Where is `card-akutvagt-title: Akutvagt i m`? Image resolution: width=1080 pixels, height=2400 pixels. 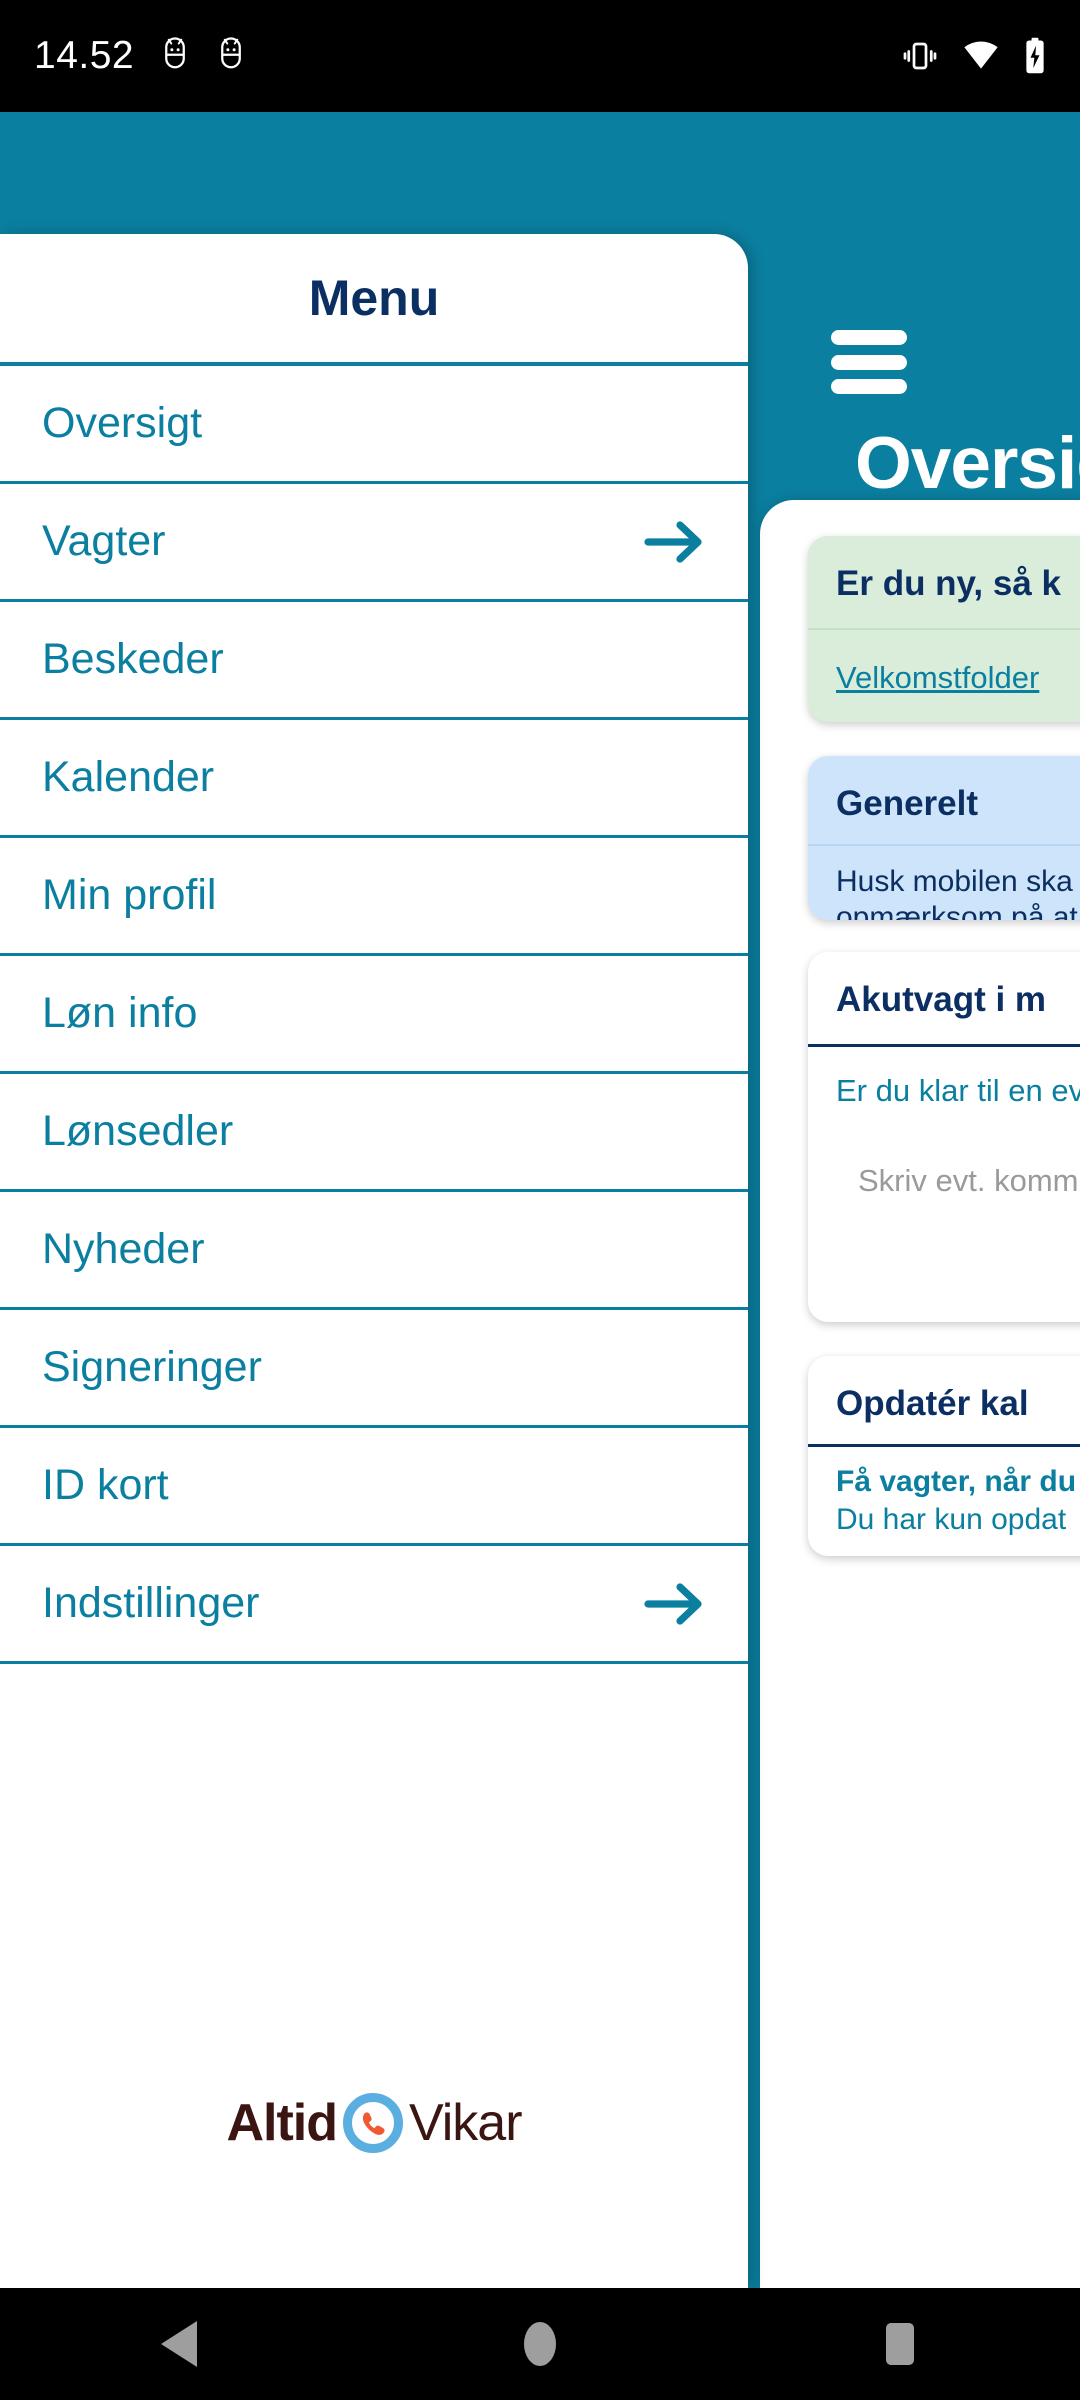 card-akutvagt-title: Akutvagt i m is located at coordinates (944, 999).